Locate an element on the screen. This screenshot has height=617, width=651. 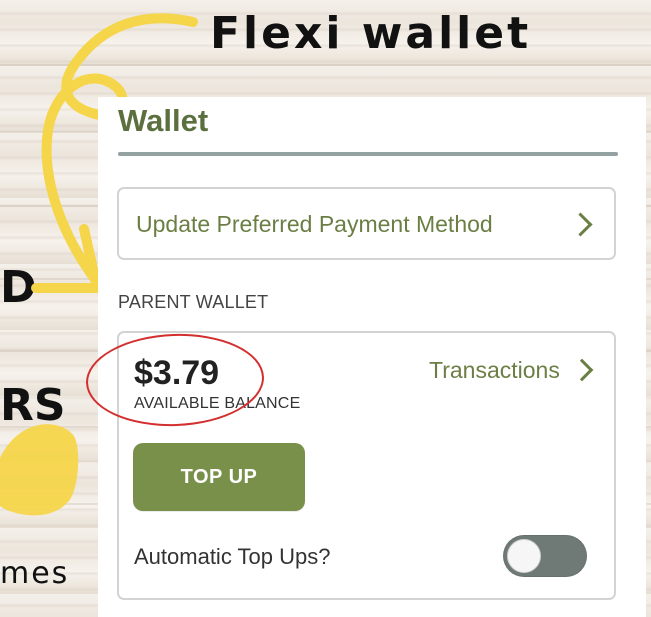
available-balance-value: $3.79 is located at coordinates (177, 373).